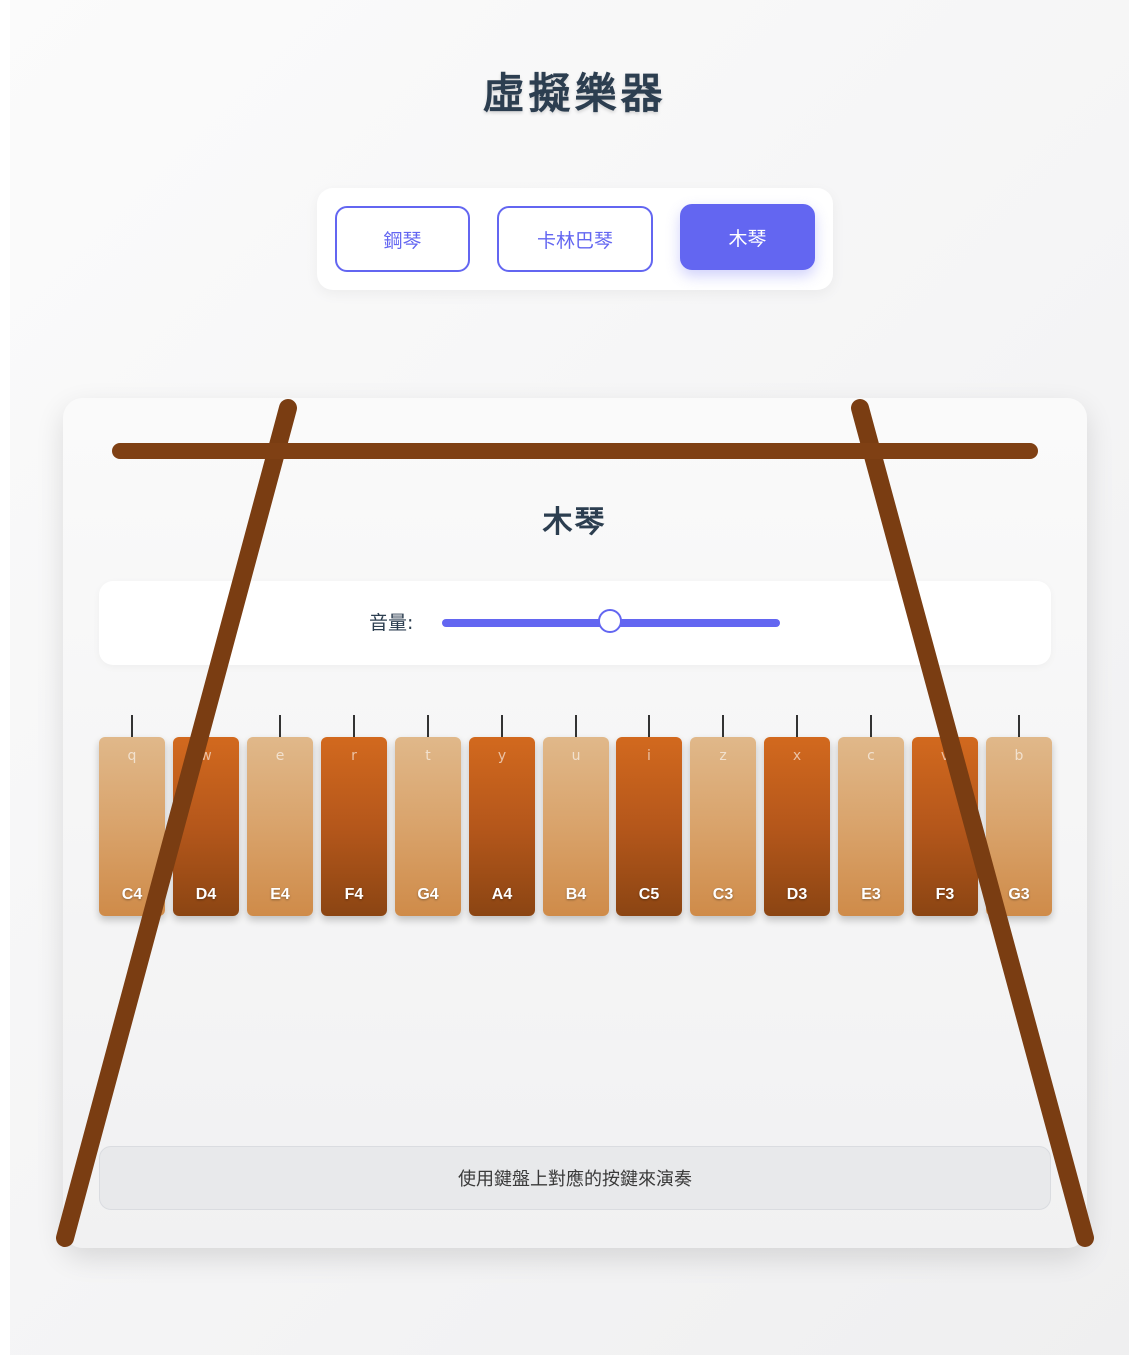 The width and height of the screenshot is (1129, 1355). What do you see at coordinates (502, 826) in the screenshot?
I see `xylophone-bar: y A4` at bounding box center [502, 826].